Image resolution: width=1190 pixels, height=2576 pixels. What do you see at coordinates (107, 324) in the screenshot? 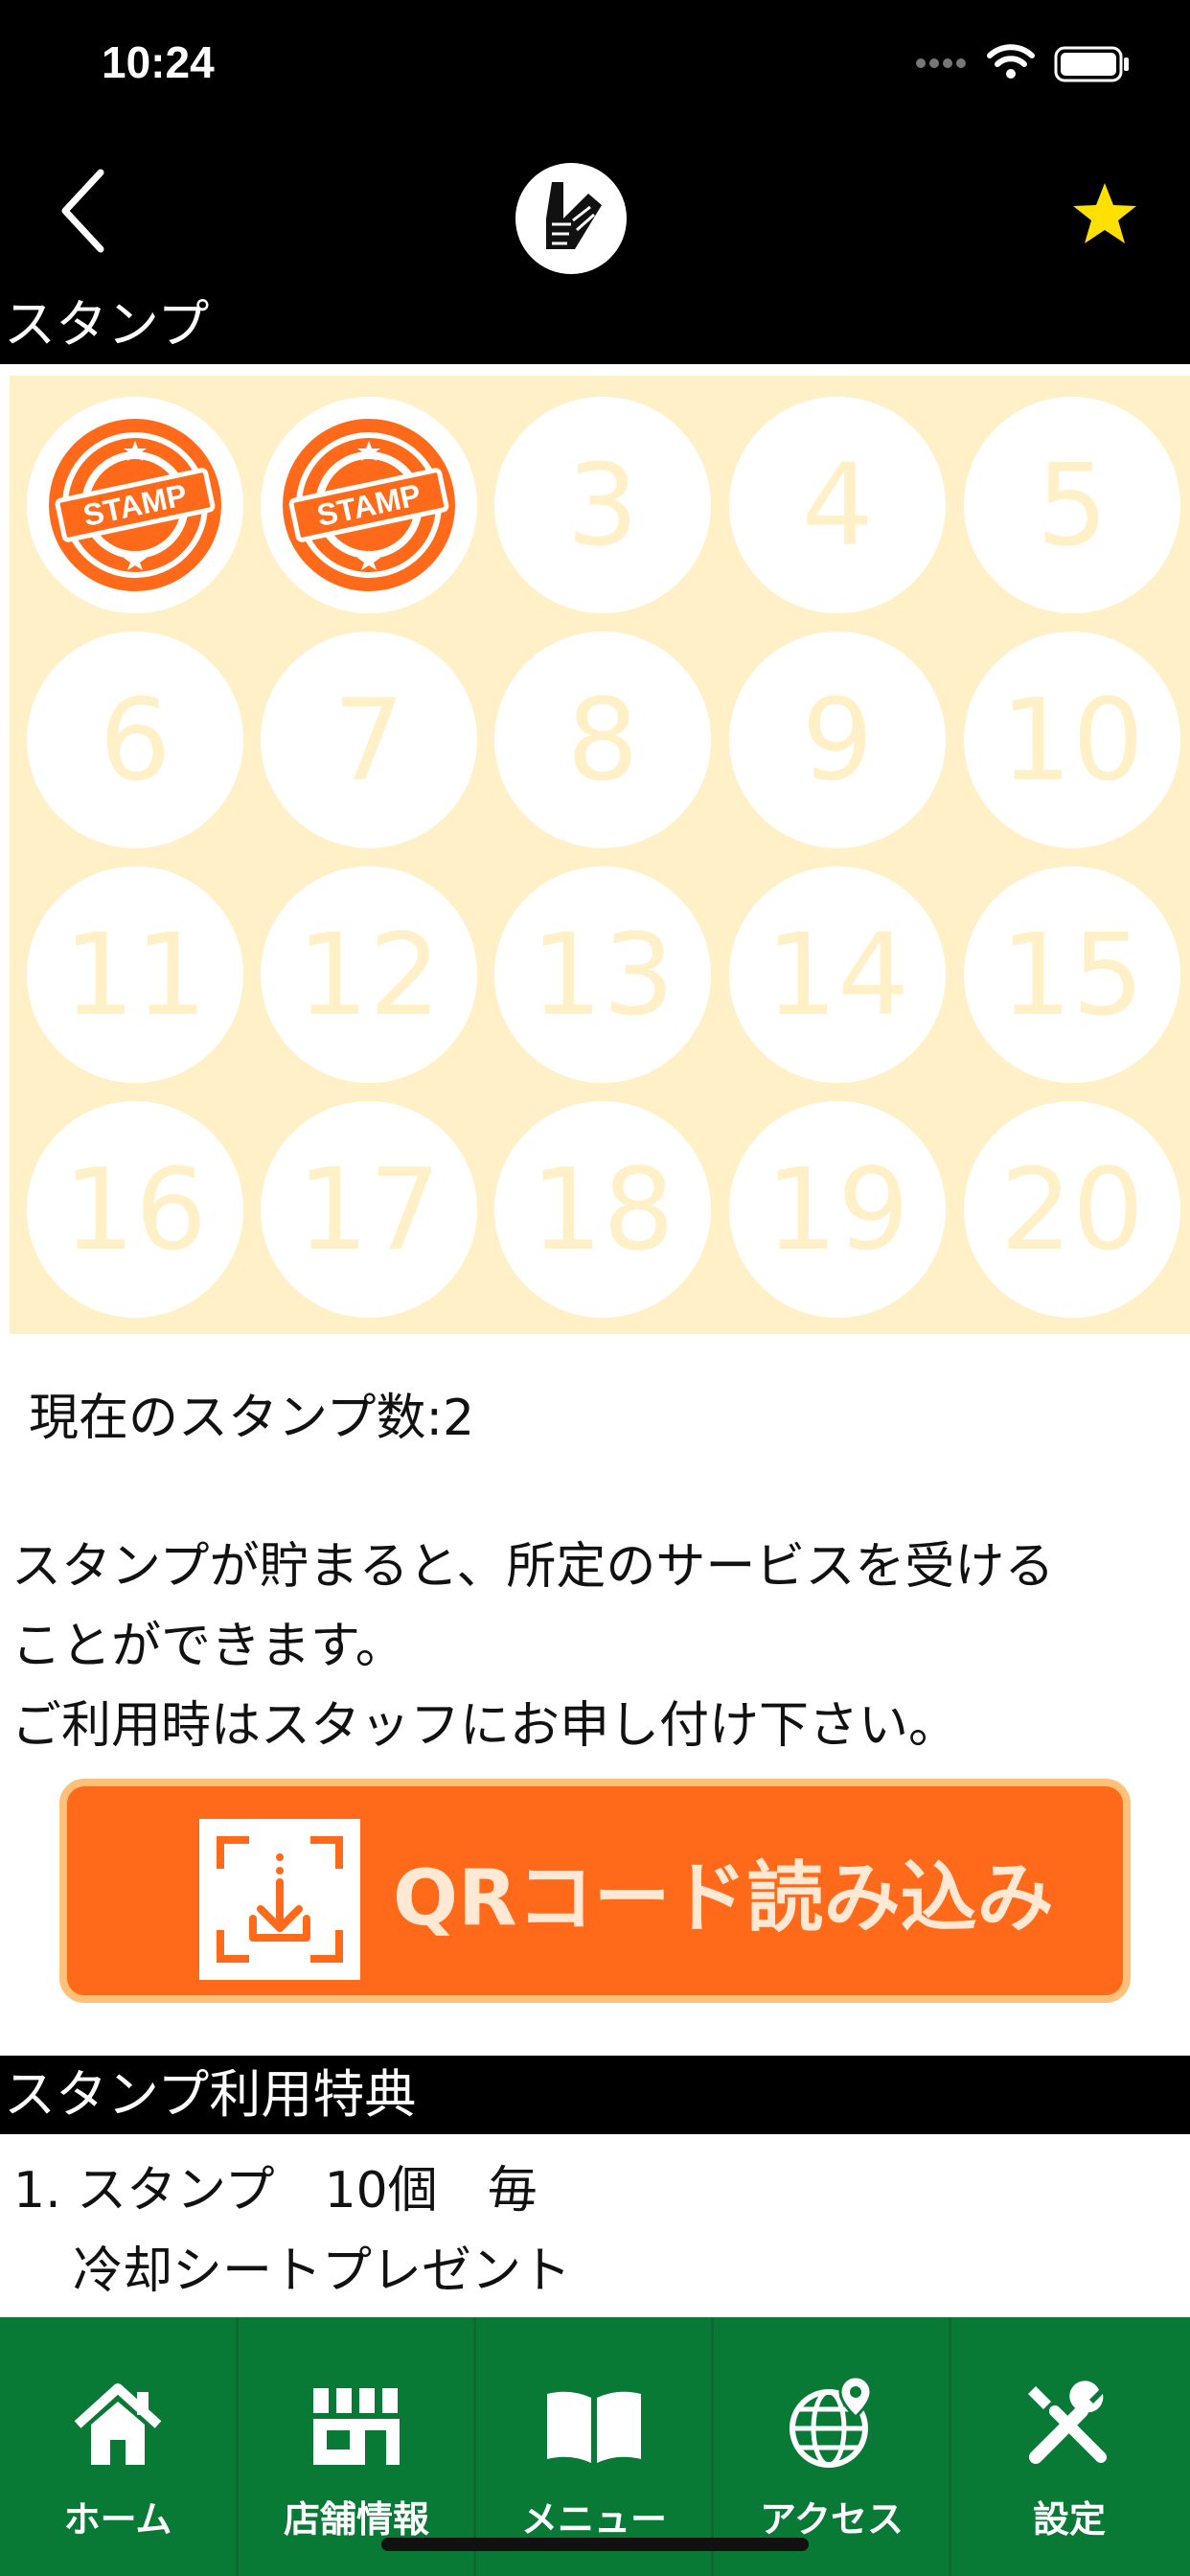
I see `page-title: スタンプ` at bounding box center [107, 324].